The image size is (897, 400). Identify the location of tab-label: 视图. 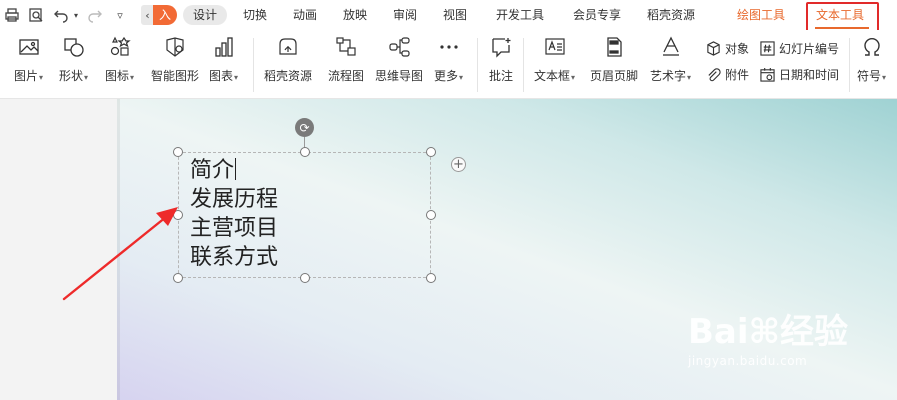
(455, 15).